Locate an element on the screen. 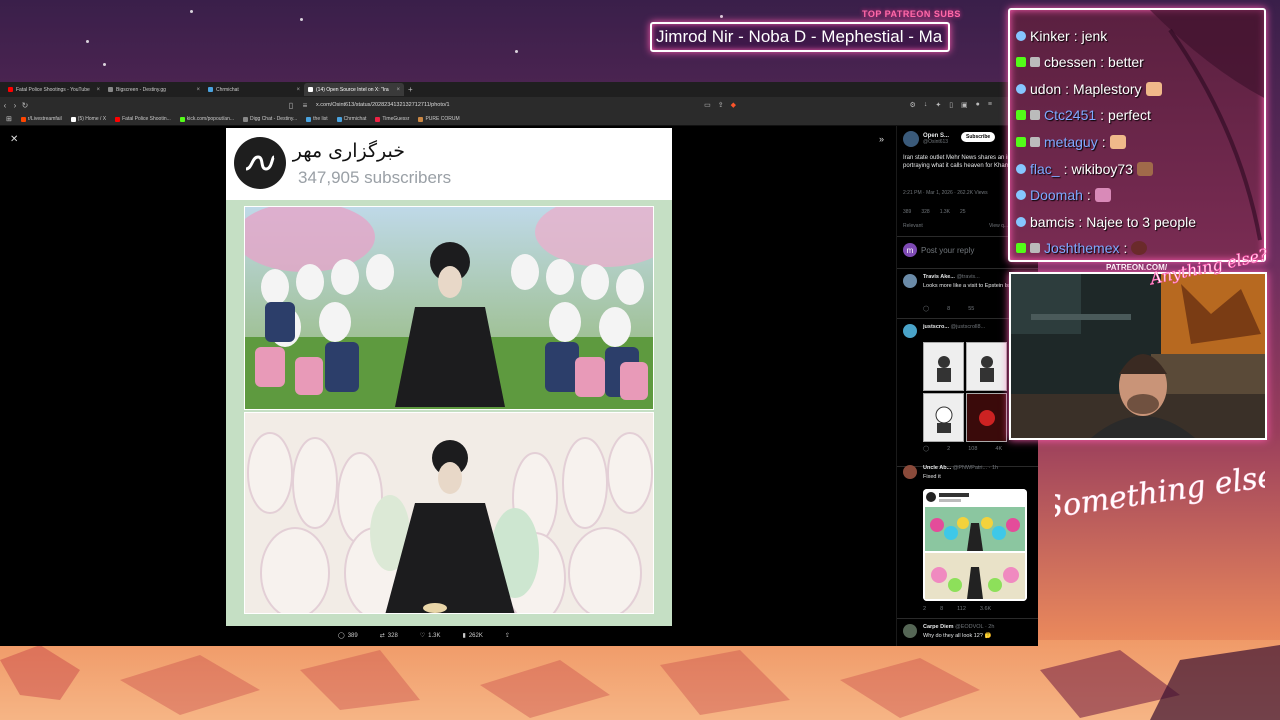  bookmark-item: the list is located at coordinates (317, 119).